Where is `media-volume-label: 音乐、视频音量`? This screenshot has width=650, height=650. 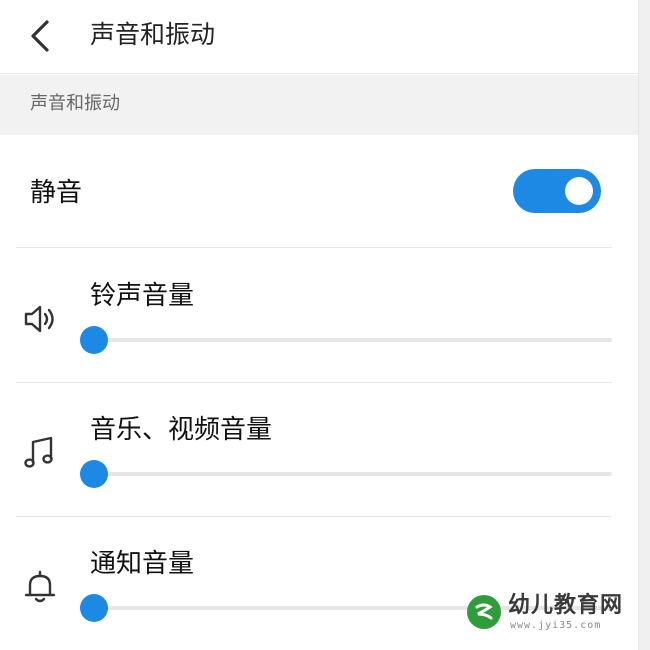
media-volume-label: 音乐、视频音量 is located at coordinates (181, 430).